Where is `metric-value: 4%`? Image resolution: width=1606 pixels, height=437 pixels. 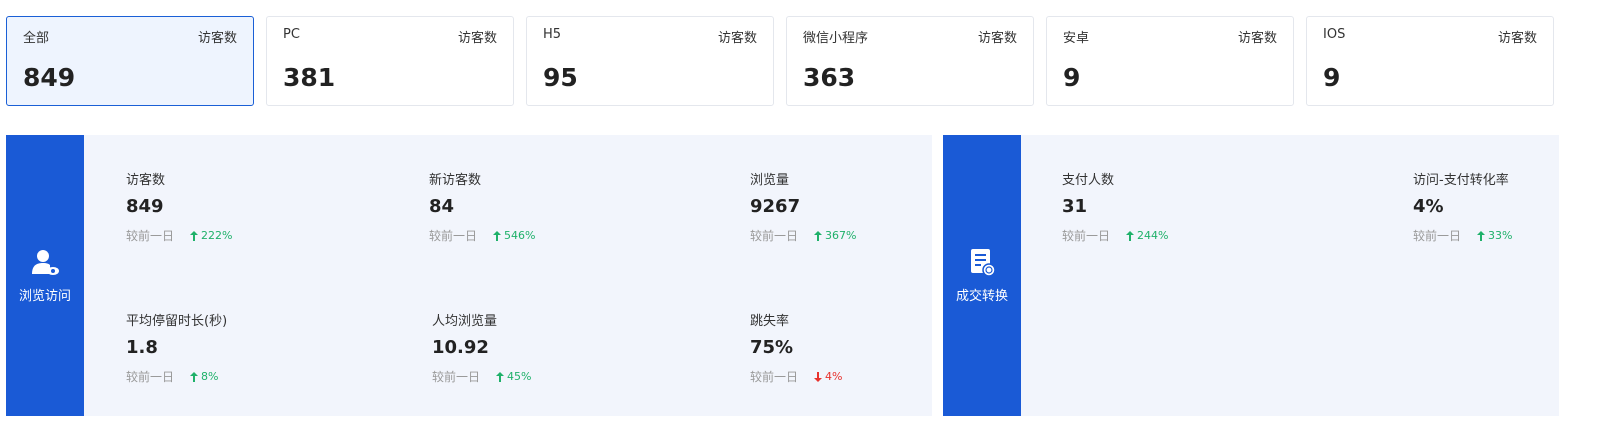 metric-value: 4% is located at coordinates (1428, 206).